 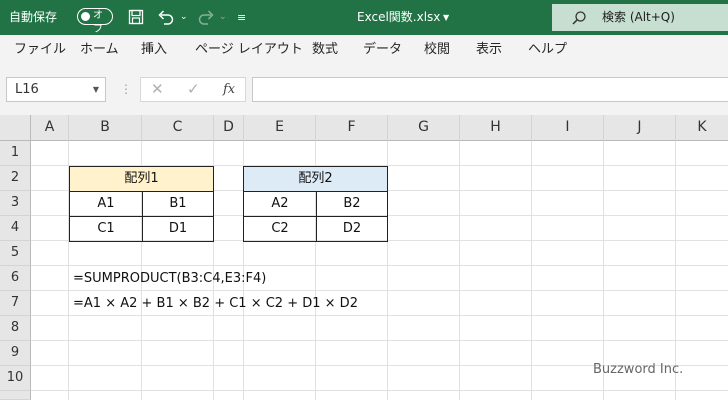 What do you see at coordinates (446, 17) in the screenshot?
I see `filename-dropdown-icon: ▼` at bounding box center [446, 17].